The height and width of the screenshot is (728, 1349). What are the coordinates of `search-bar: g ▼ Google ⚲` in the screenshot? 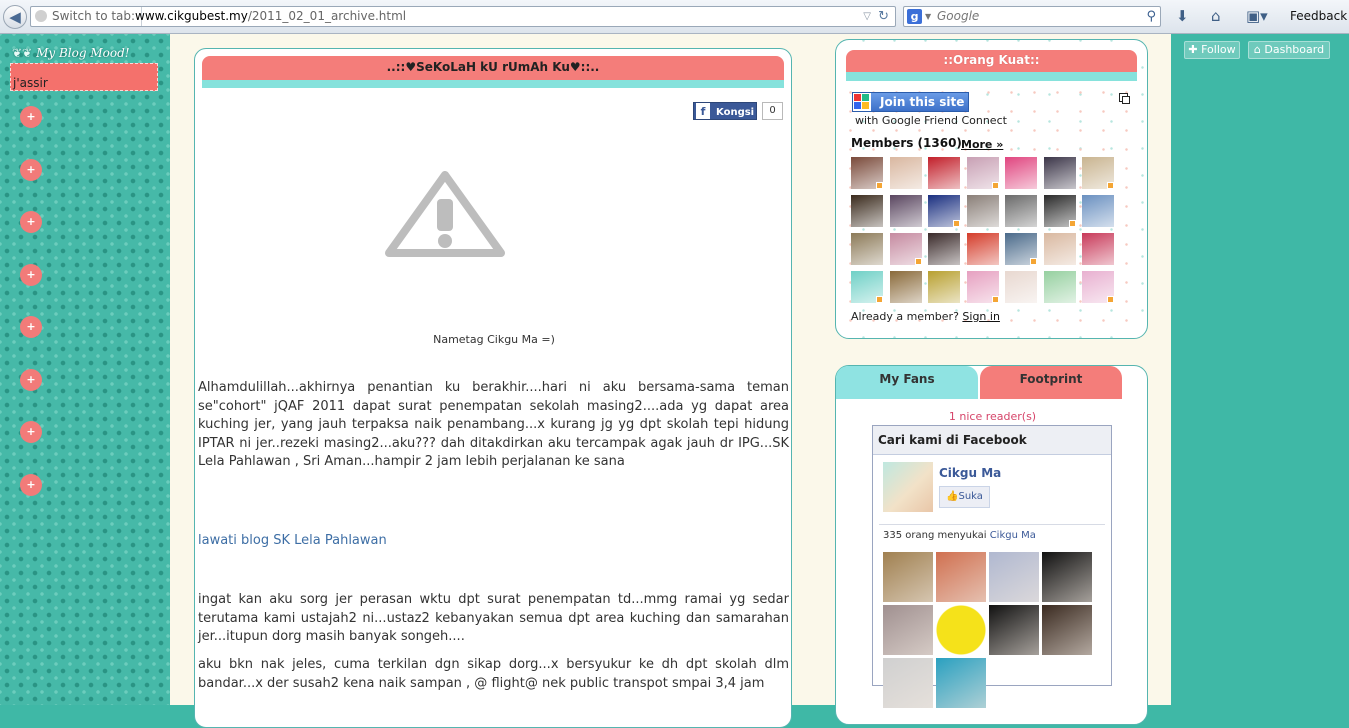 It's located at (1032, 16).